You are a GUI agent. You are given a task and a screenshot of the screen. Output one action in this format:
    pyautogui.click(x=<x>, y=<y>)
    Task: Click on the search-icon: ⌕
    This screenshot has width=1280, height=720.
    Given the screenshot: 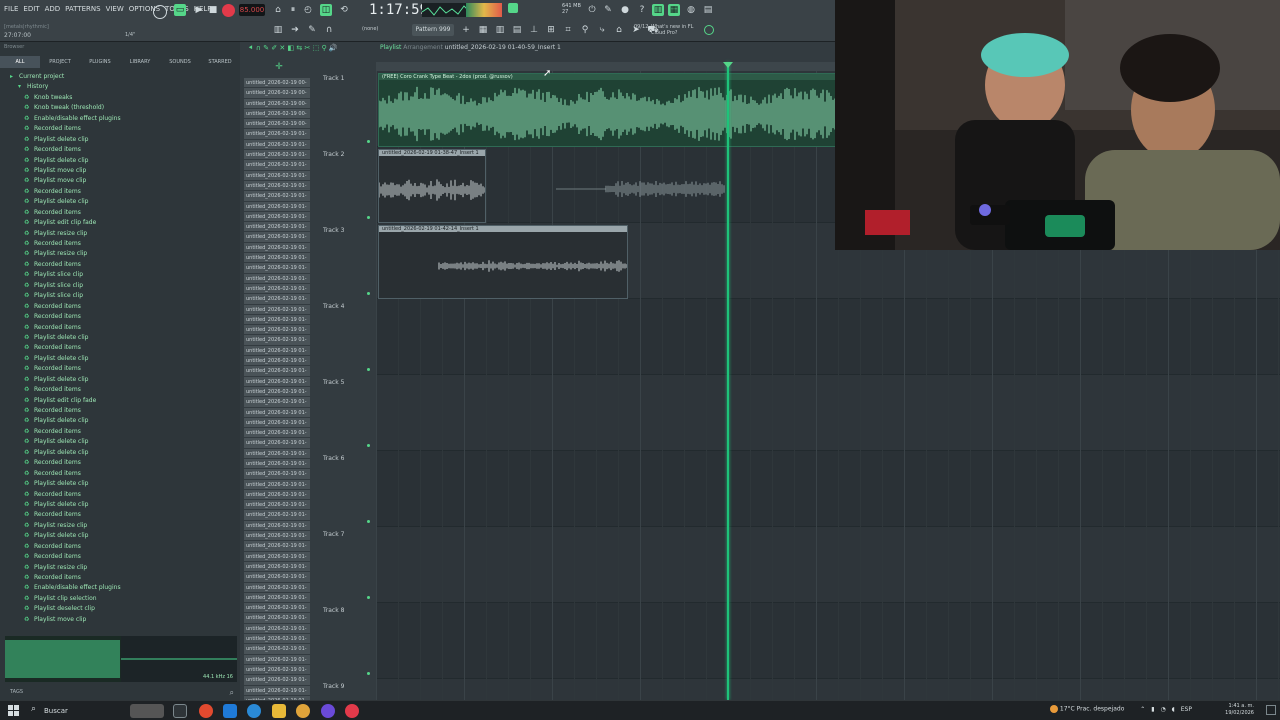 What is the action you would take?
    pyautogui.click(x=232, y=693)
    